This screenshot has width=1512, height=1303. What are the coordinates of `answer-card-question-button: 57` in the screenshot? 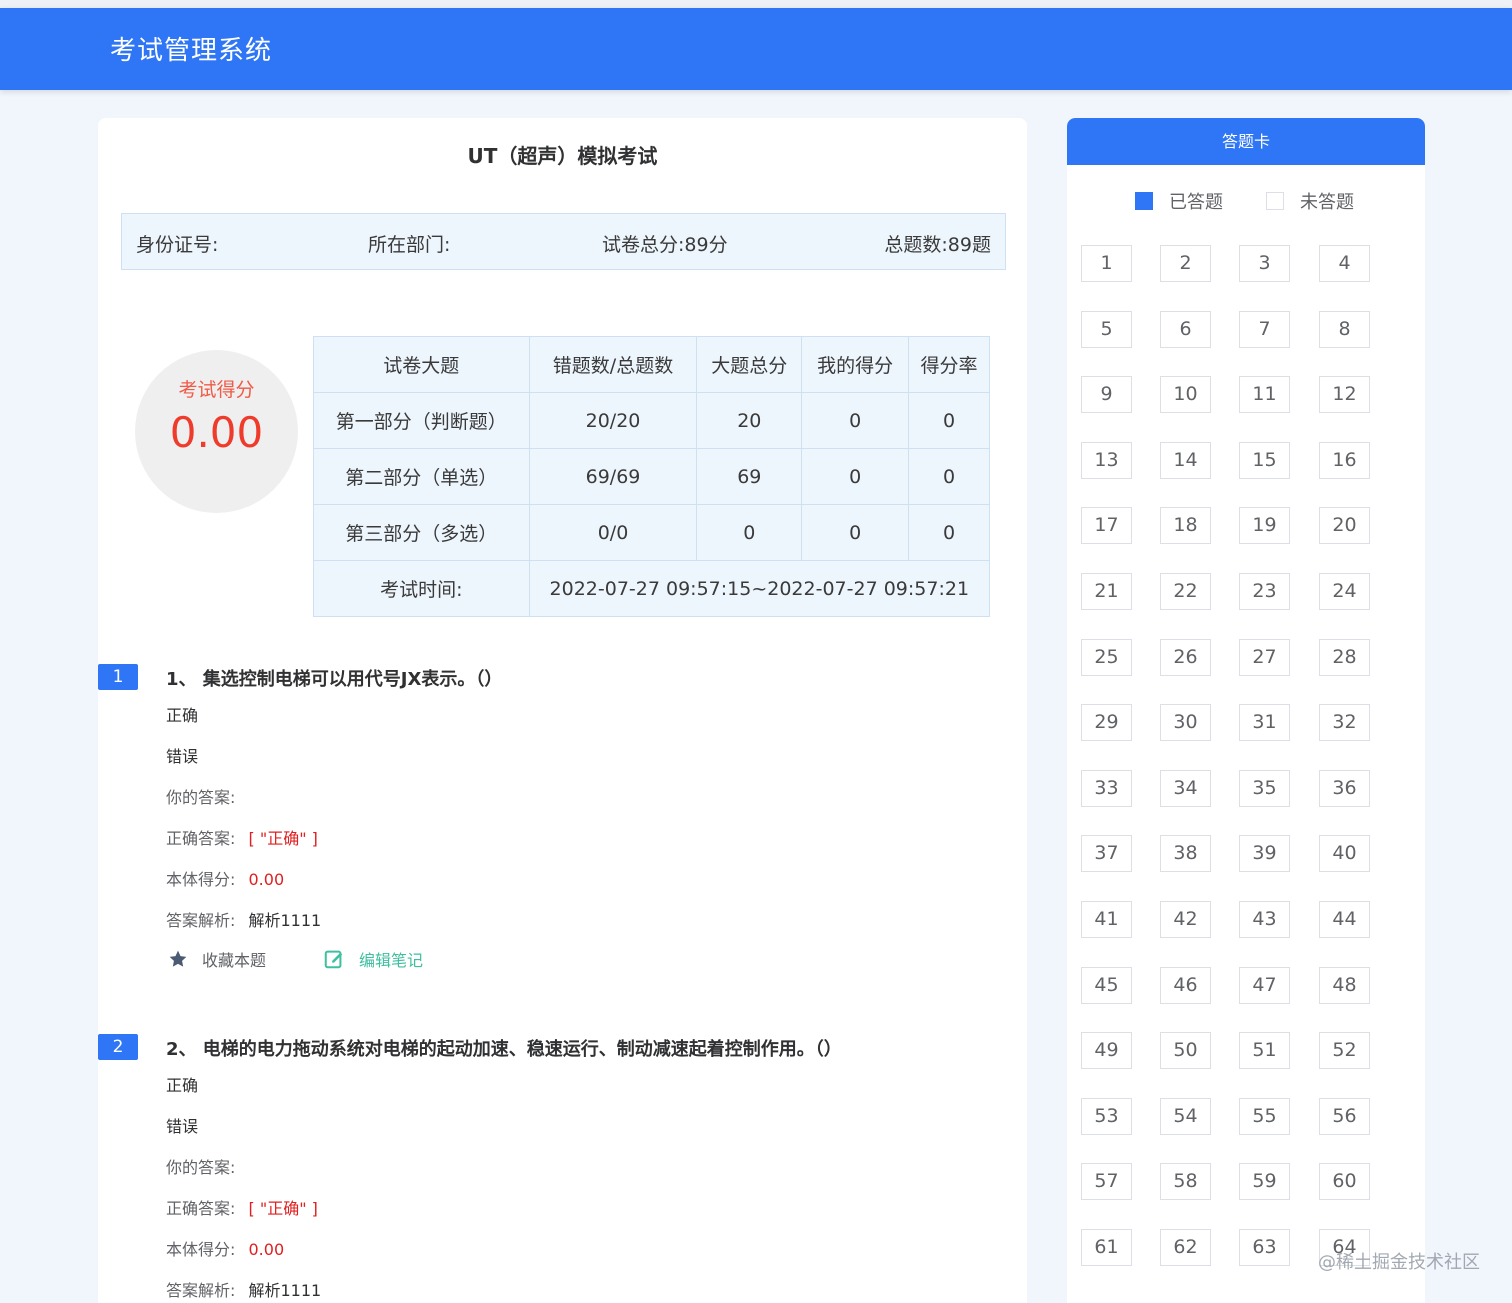 It's located at (1106, 1182).